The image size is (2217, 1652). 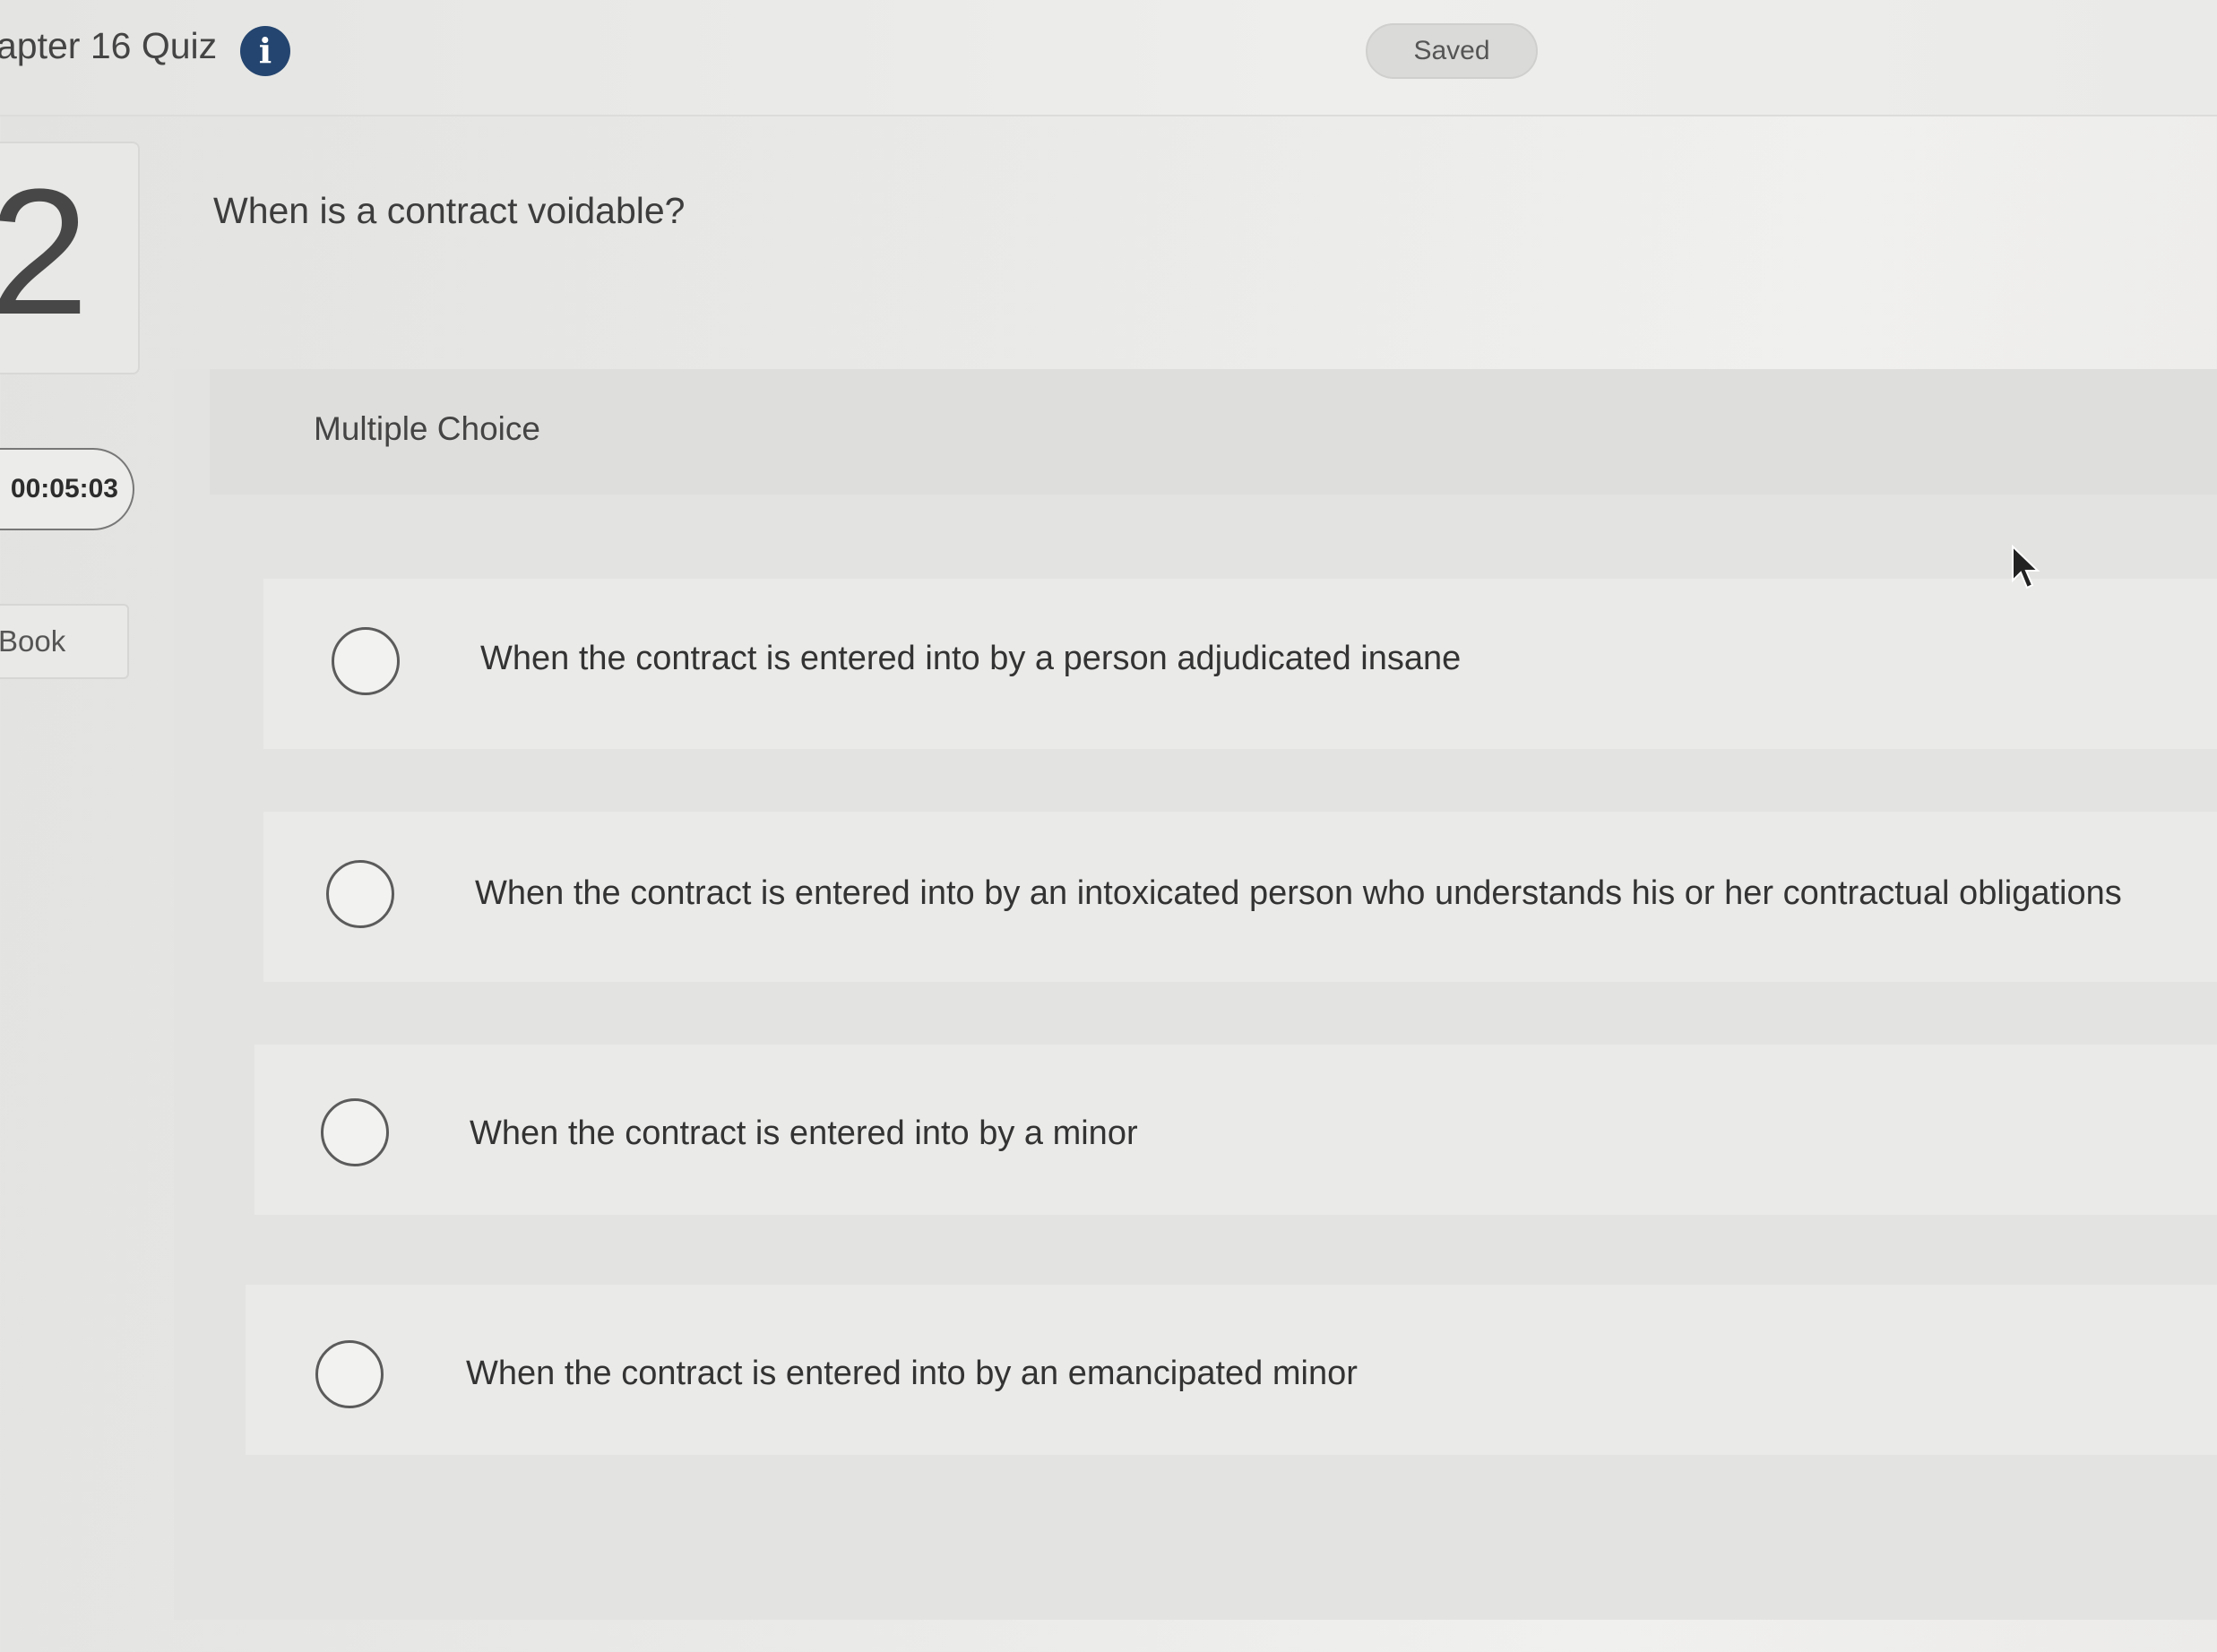 I want to click on quiz-title: apter 16 Quiz, so click(x=109, y=46).